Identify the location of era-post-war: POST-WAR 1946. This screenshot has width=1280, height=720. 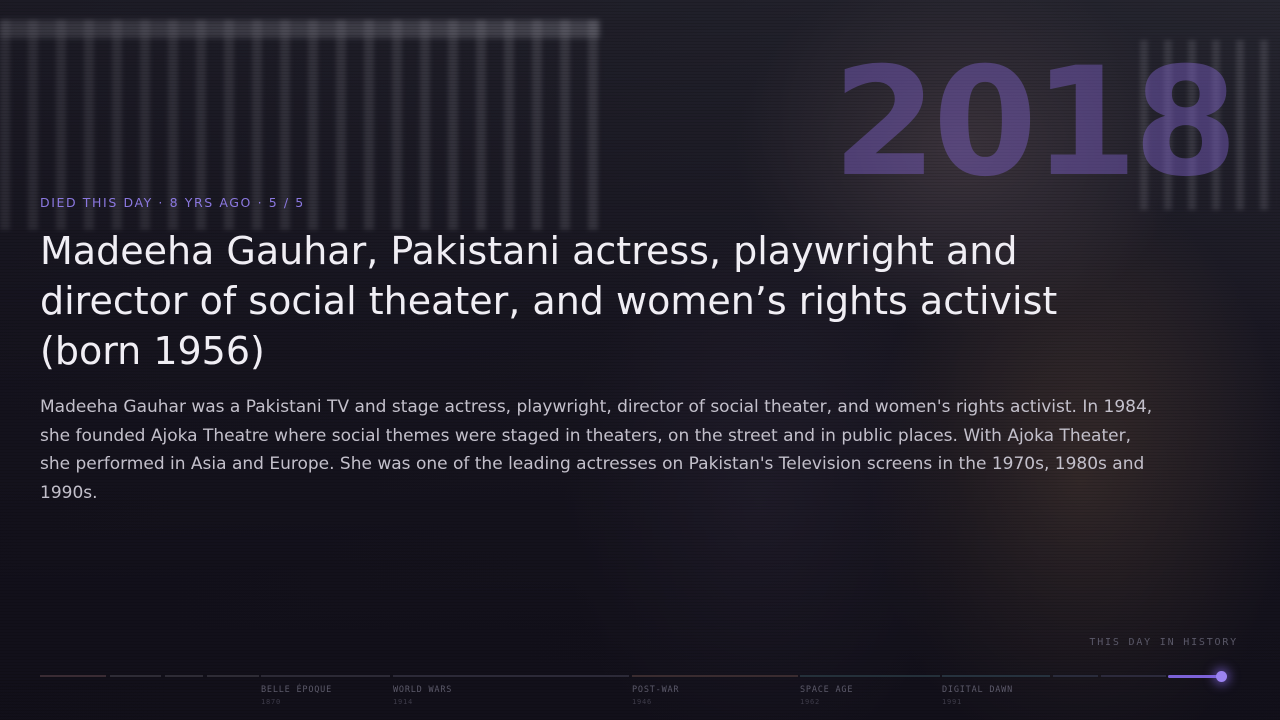
(655, 695).